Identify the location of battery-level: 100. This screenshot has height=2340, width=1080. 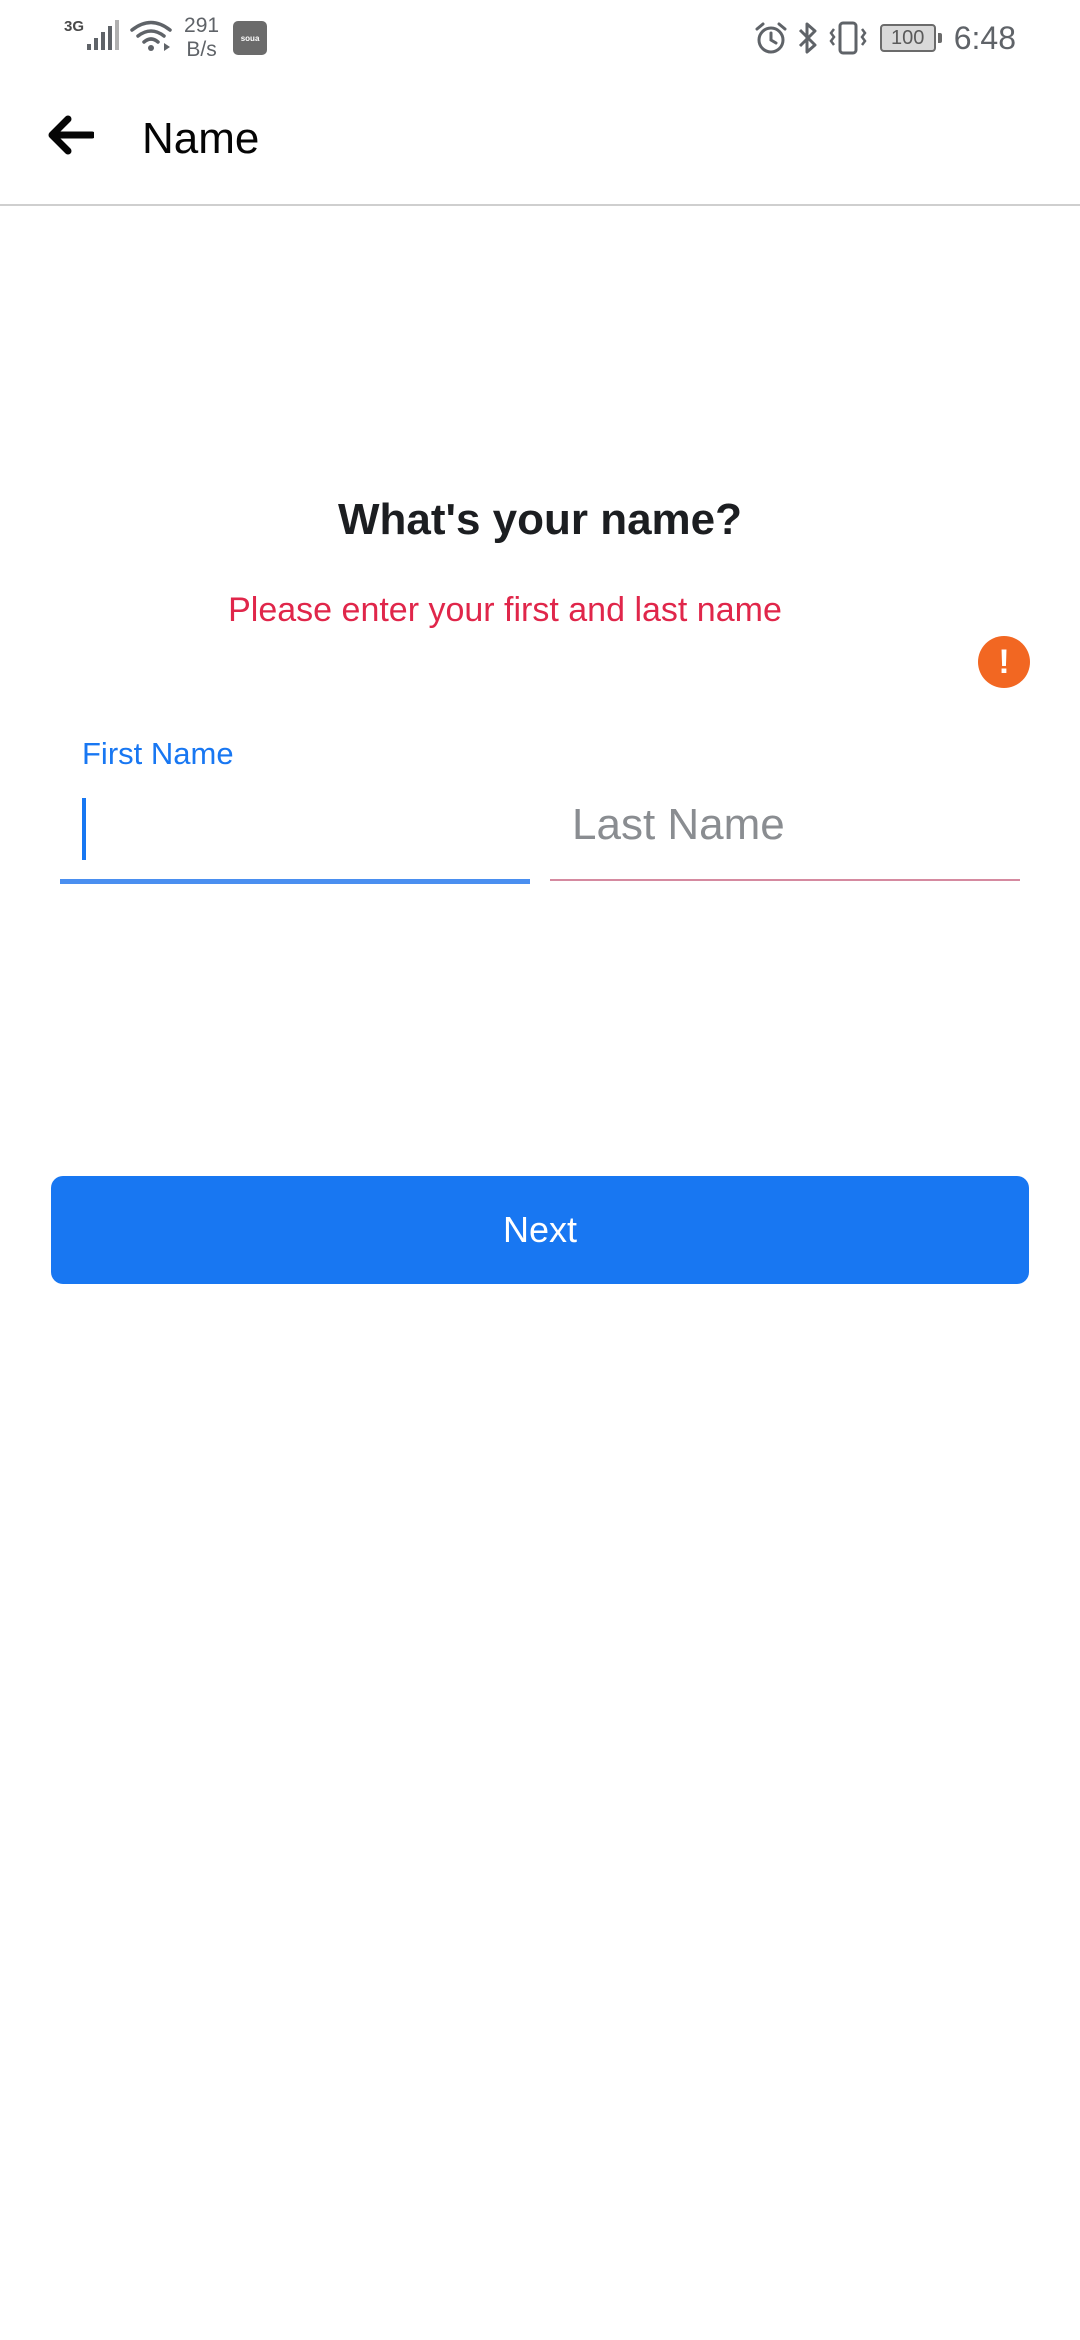
(907, 38).